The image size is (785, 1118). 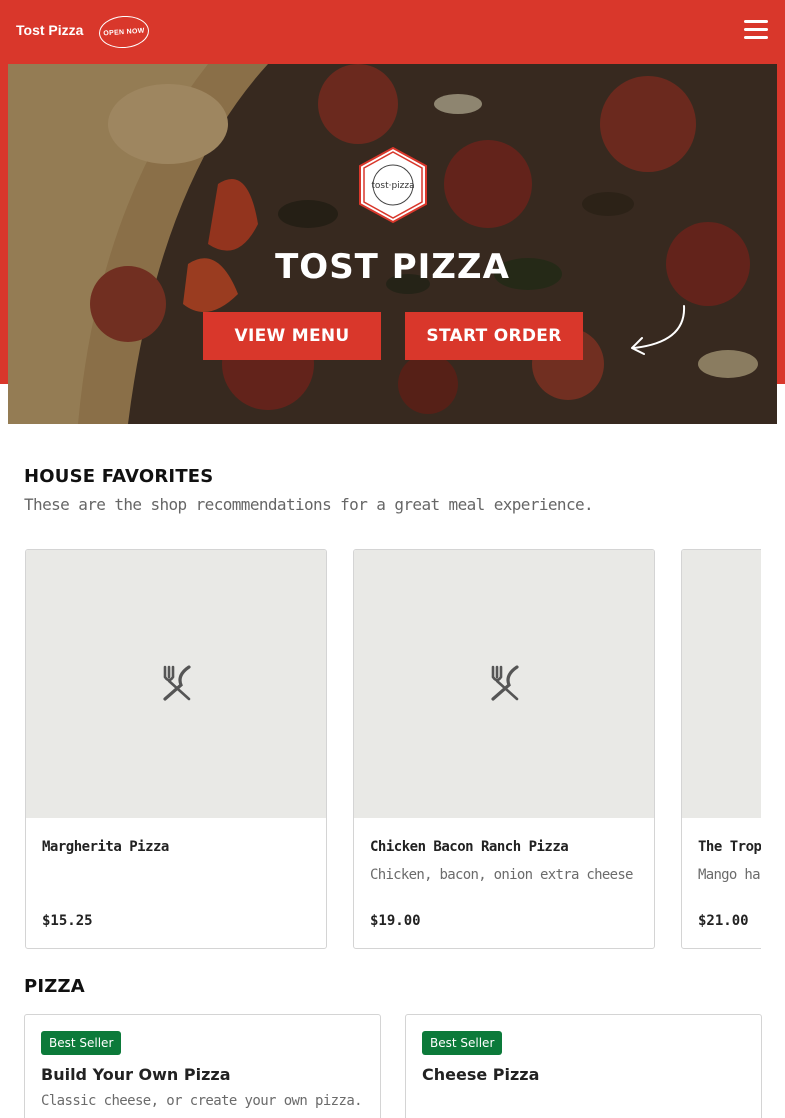 What do you see at coordinates (292, 336) in the screenshot?
I see `view-menu-button: VIEW MENU` at bounding box center [292, 336].